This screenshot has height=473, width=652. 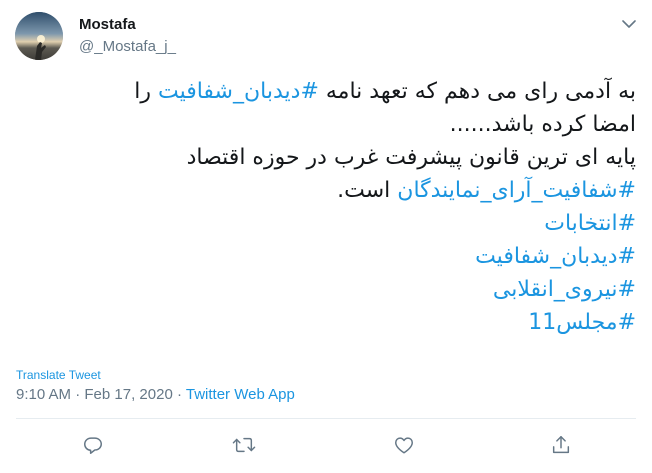 I want to click on hashtag-link: #مجلس11, so click(x=582, y=322).